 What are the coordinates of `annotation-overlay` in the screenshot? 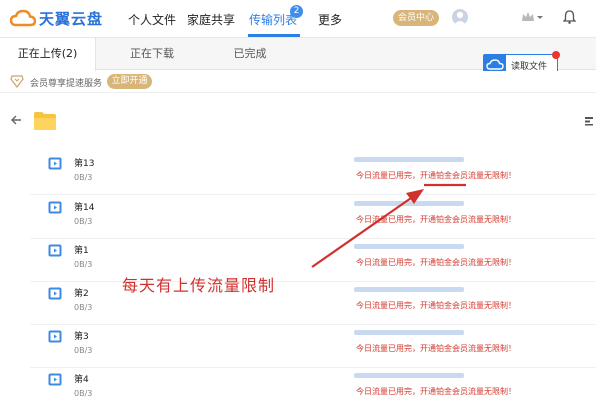 It's located at (388, 225).